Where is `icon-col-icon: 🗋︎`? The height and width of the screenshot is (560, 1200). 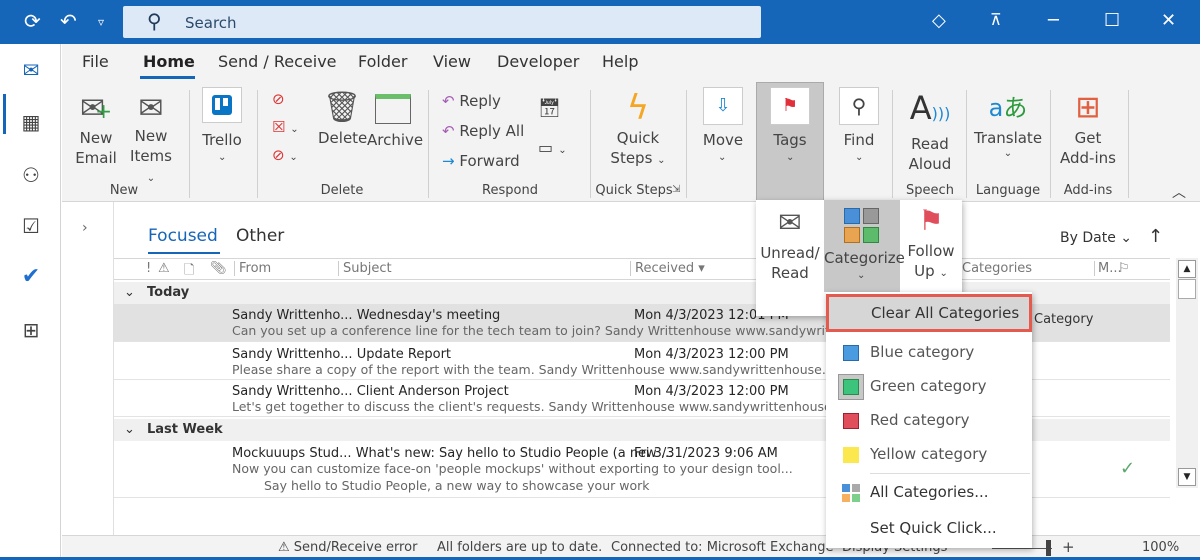 icon-col-icon: 🗋︎ is located at coordinates (189, 272).